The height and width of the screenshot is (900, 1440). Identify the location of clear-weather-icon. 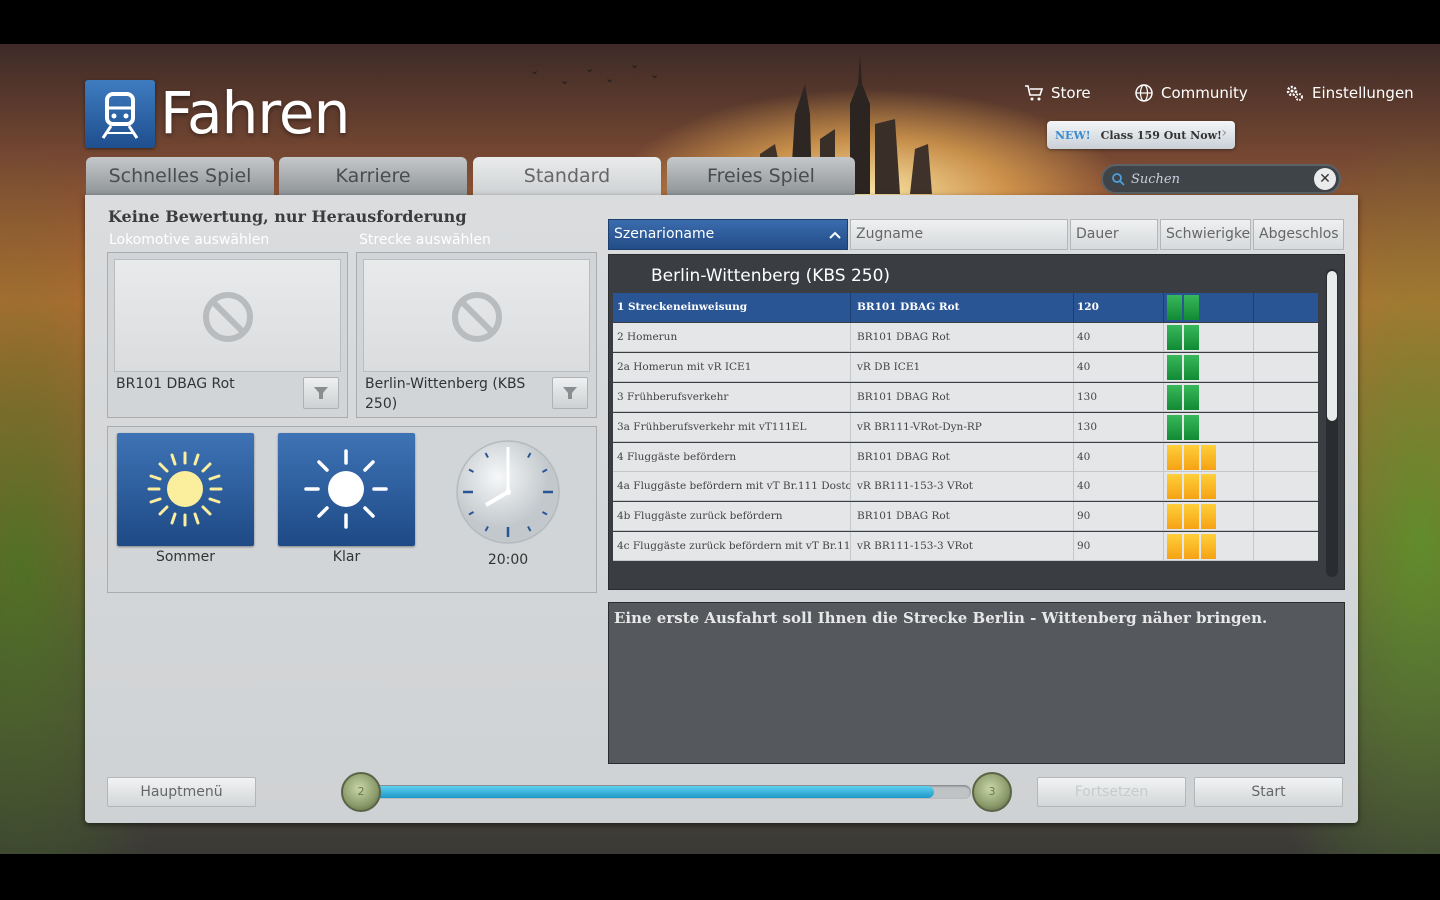
(346, 489).